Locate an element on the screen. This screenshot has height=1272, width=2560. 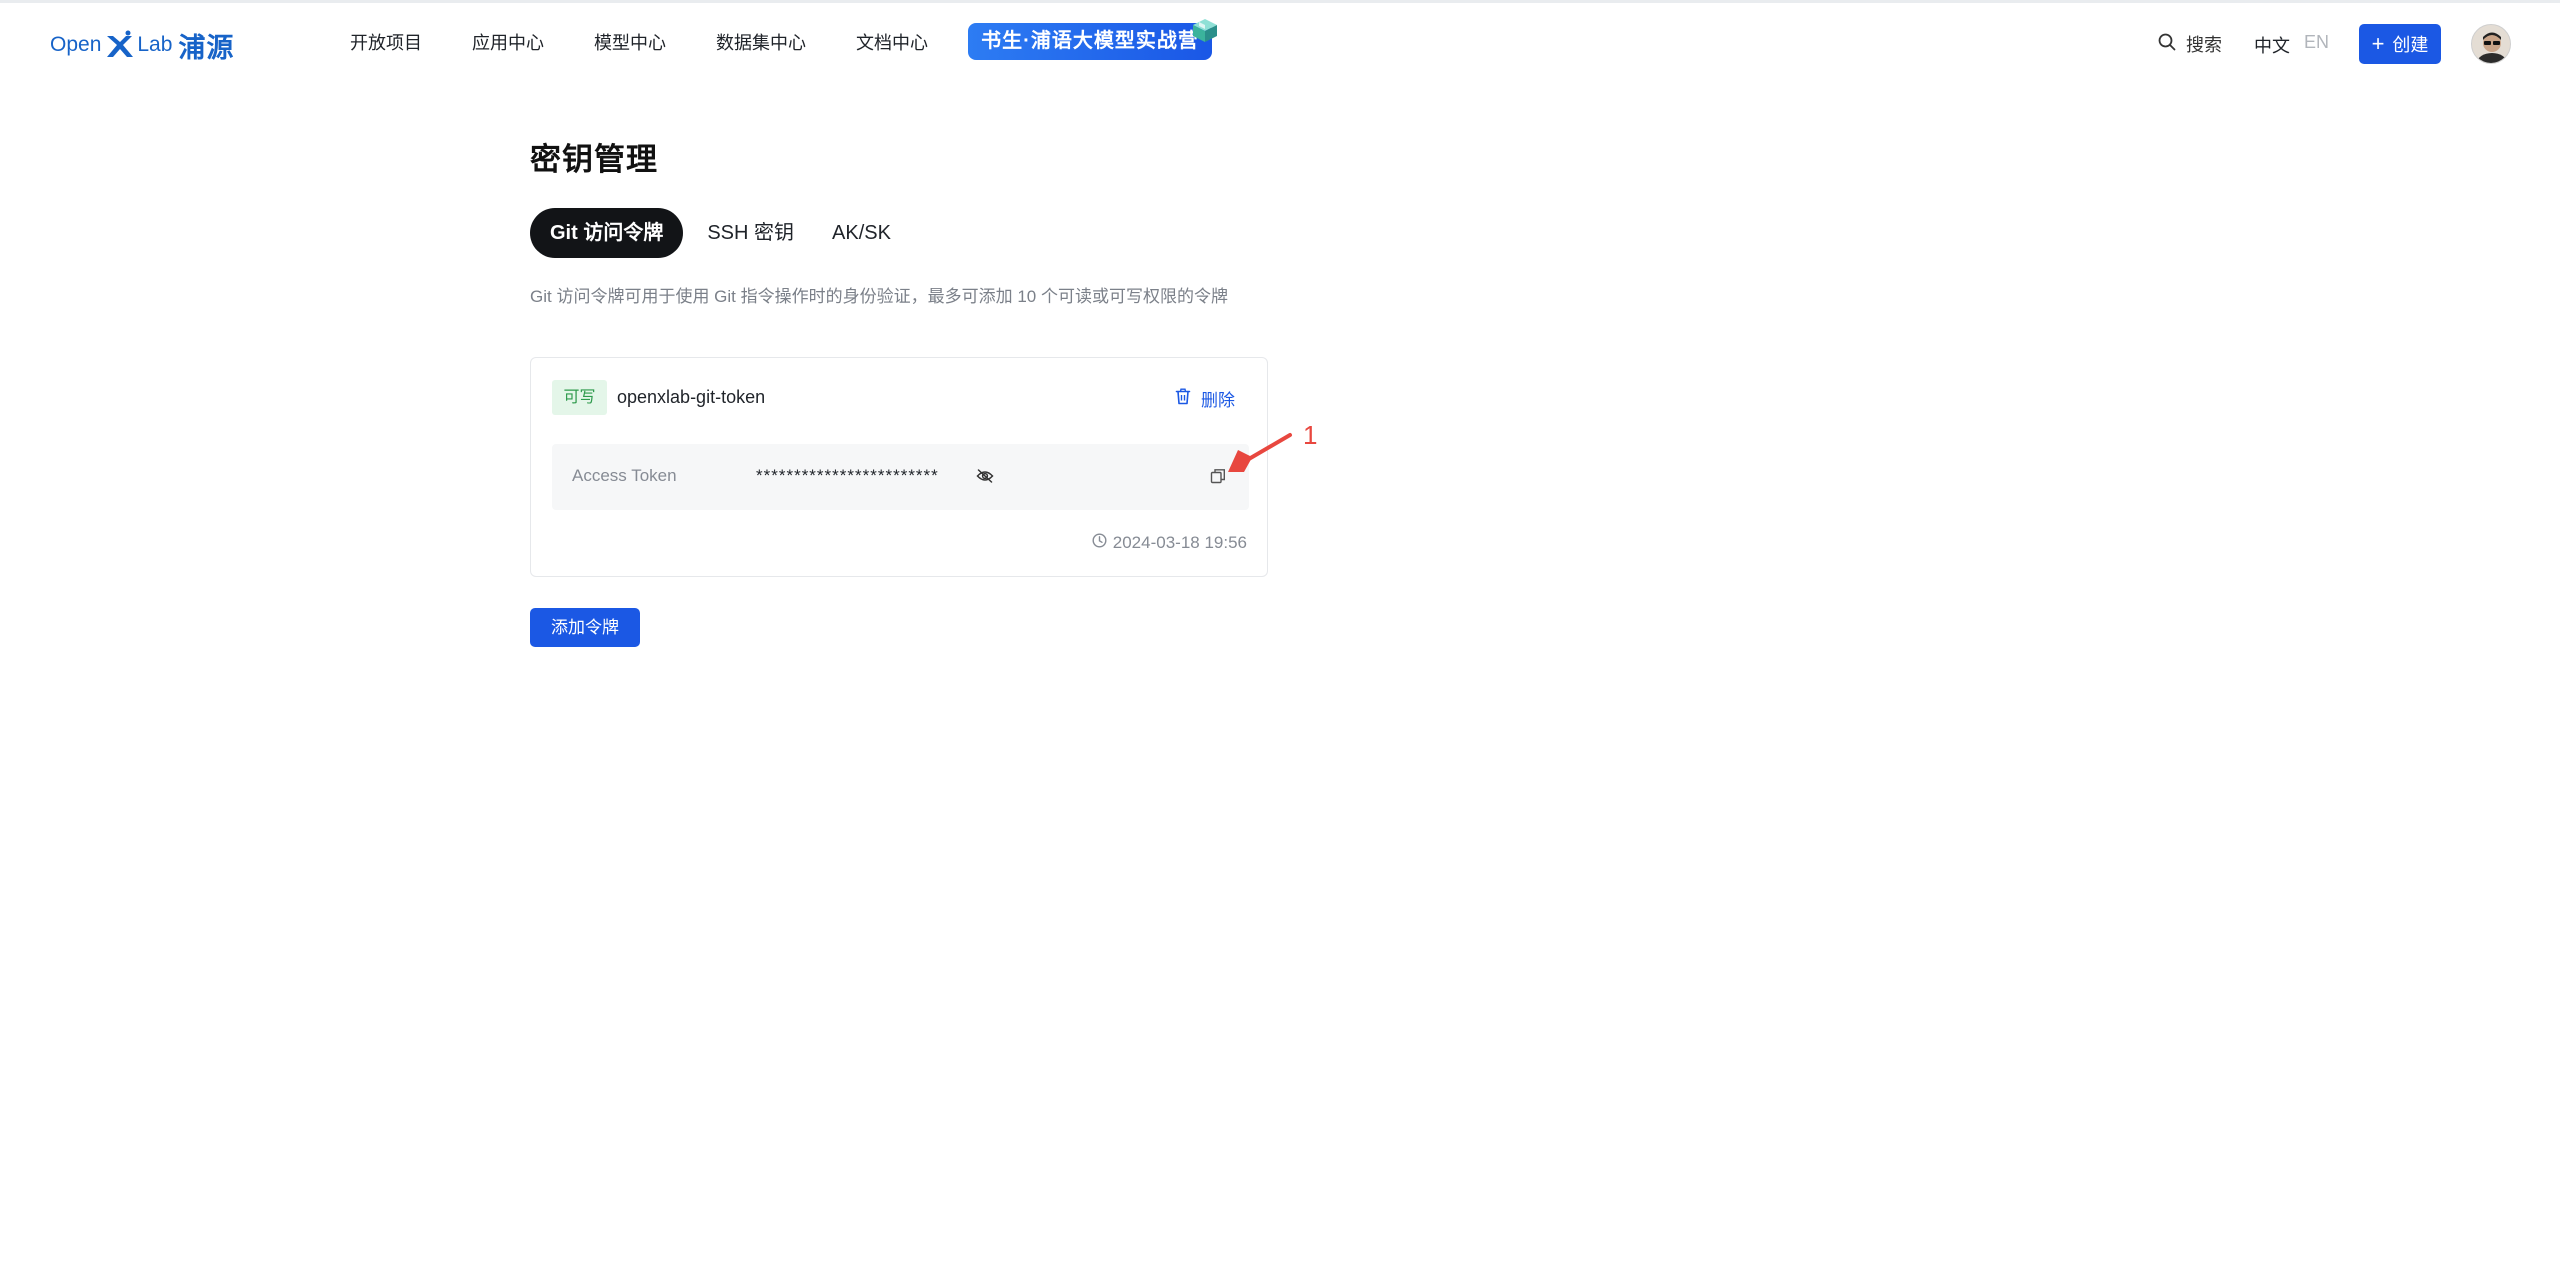
create-label: 创建 is located at coordinates (2410, 45).